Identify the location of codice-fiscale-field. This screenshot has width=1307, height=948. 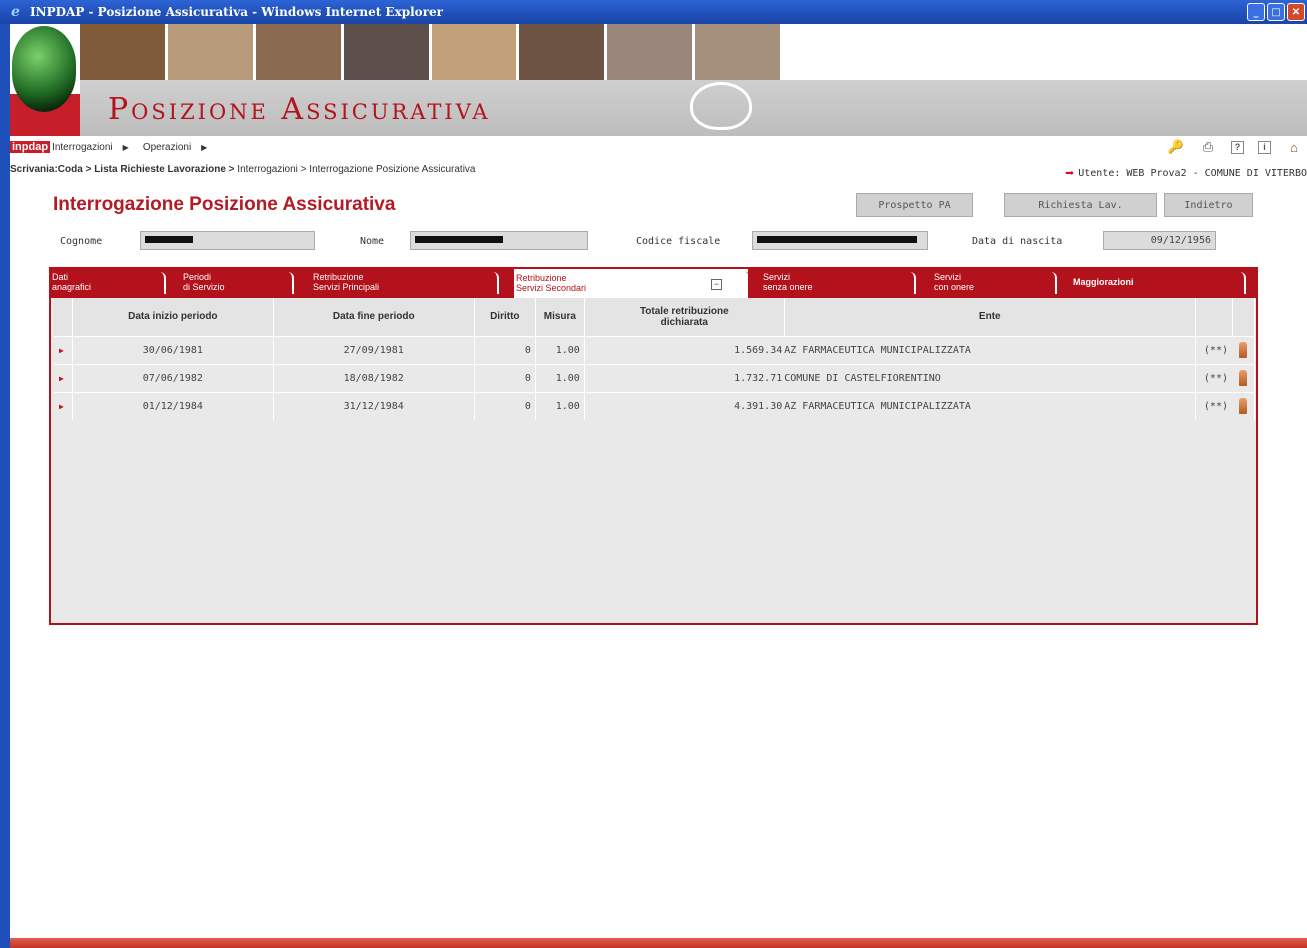
(840, 240).